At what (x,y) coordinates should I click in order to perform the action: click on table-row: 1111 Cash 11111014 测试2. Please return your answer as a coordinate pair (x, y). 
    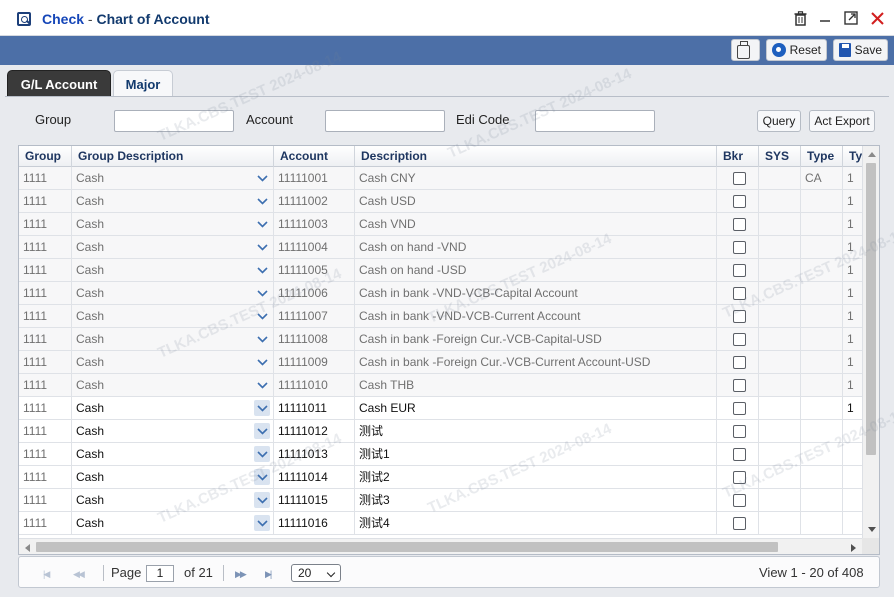
    Looking at the image, I should click on (440, 477).